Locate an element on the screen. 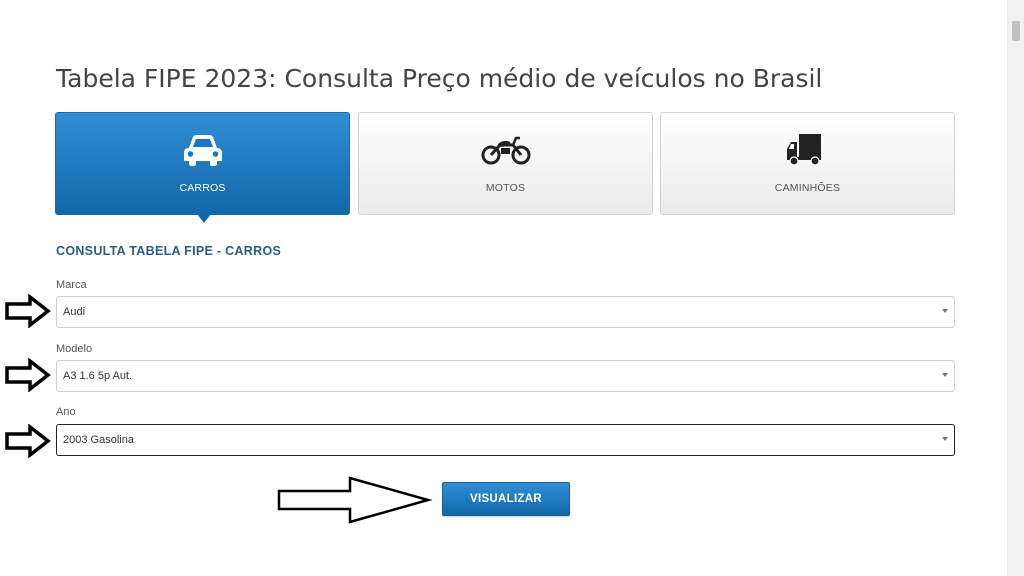 This screenshot has height=576, width=1024. ano-select: 2003 Gasolina is located at coordinates (505, 440).